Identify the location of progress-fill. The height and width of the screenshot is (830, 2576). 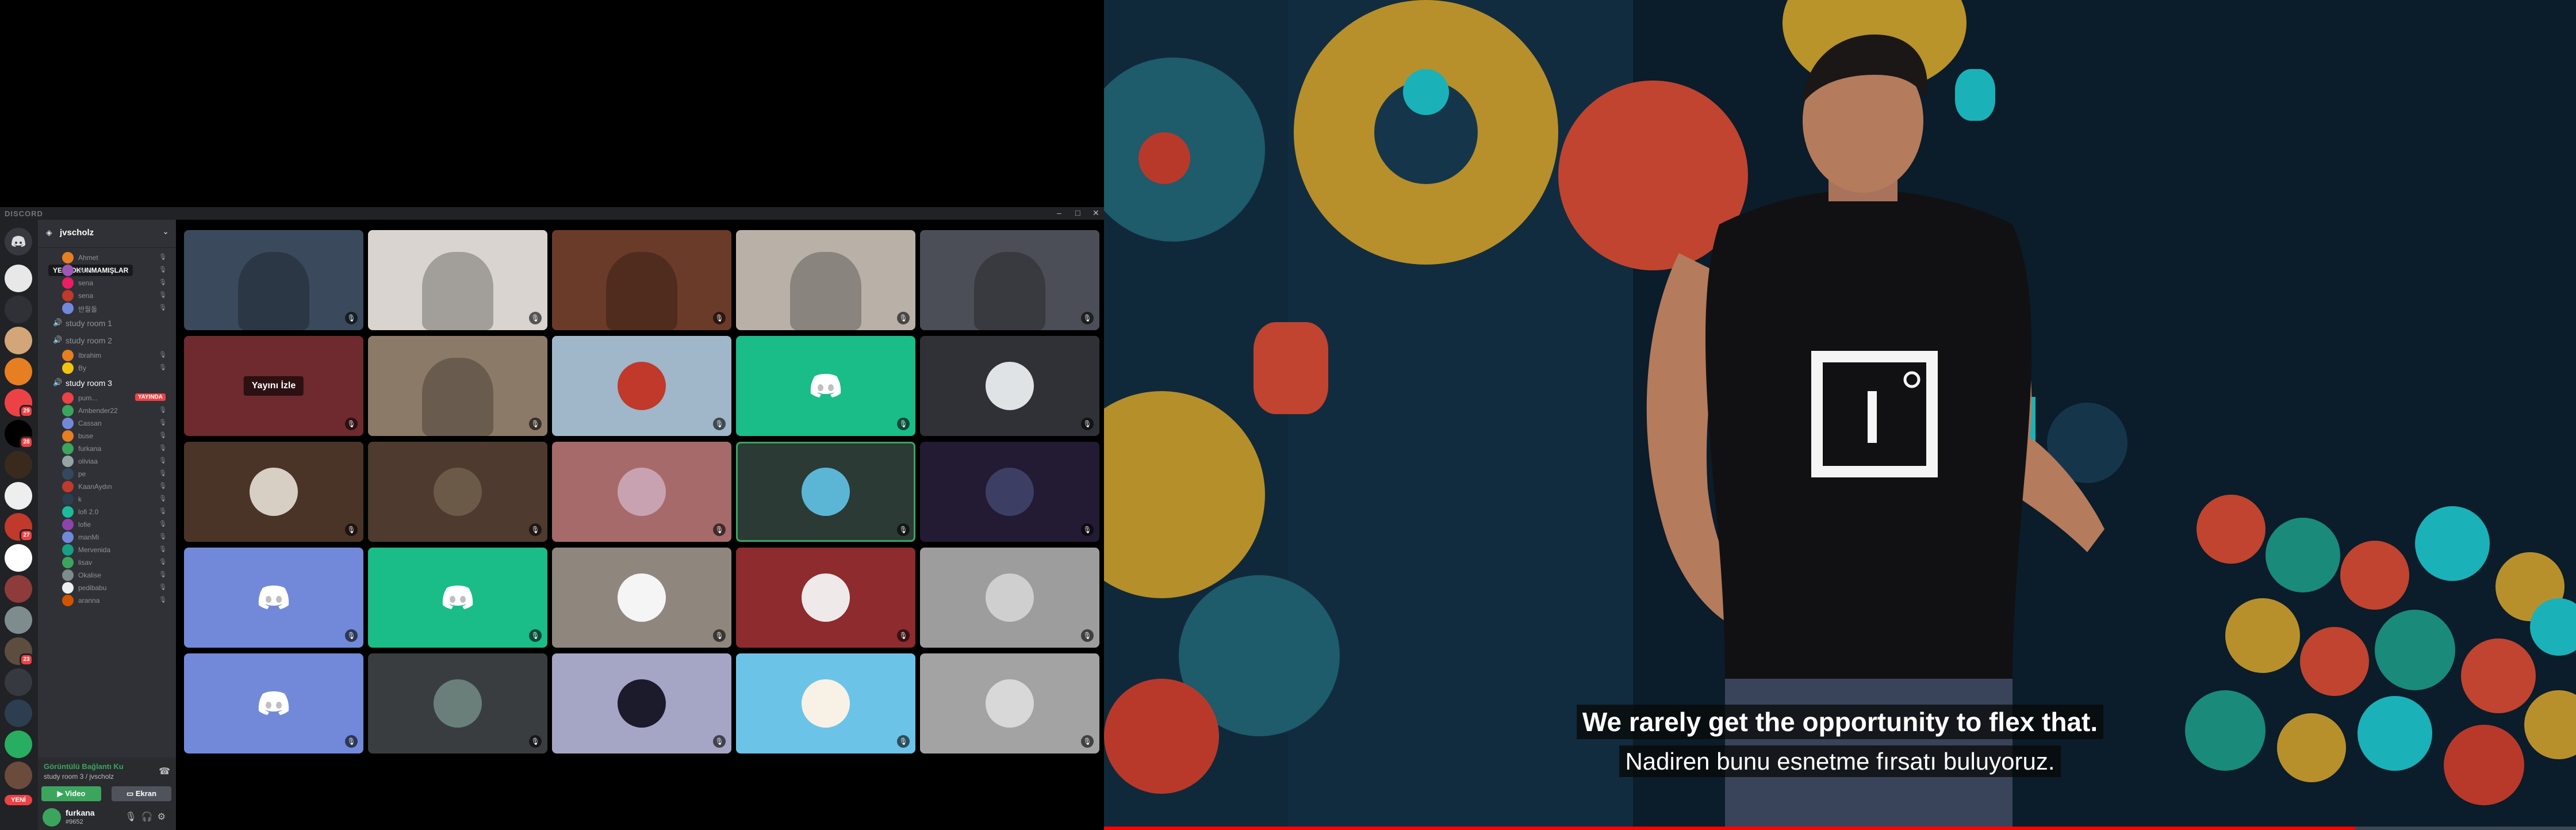
(1729, 828).